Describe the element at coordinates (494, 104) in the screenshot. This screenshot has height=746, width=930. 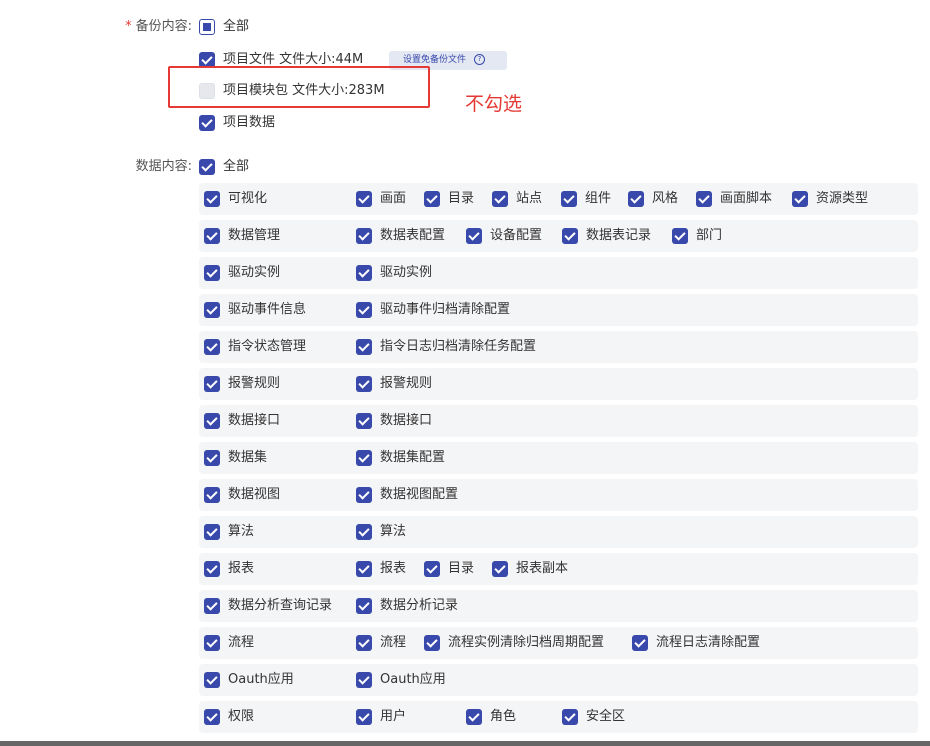
I see `annotation-text: 不勾选` at that location.